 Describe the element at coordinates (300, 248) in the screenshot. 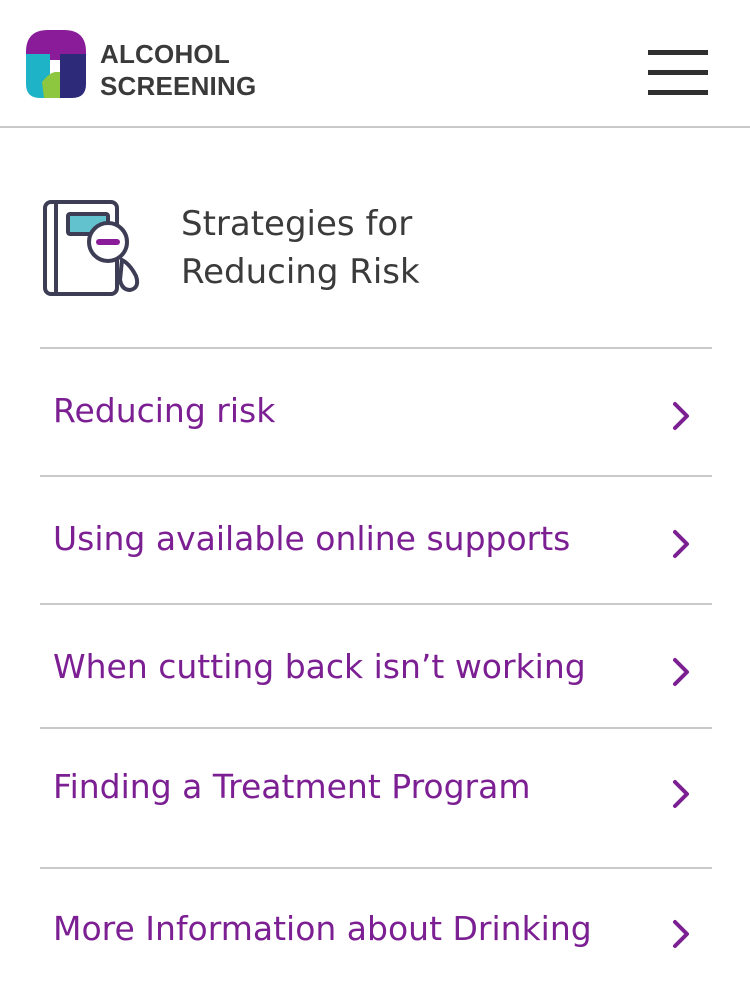

I see `section-title: Strategies for Reducing Risk` at that location.